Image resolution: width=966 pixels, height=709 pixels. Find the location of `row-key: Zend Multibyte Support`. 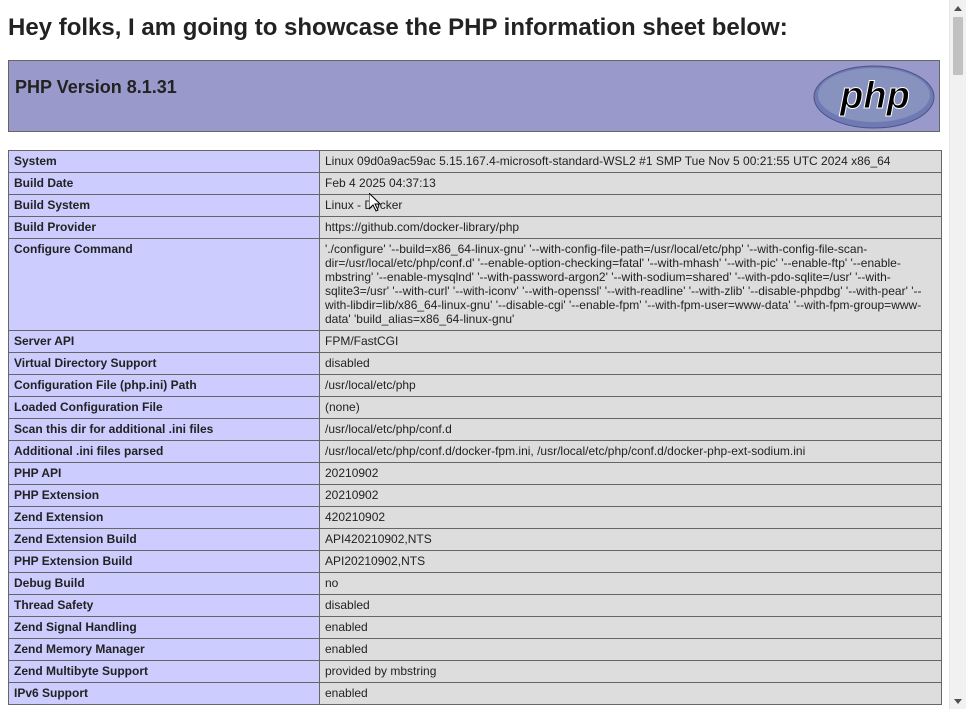

row-key: Zend Multibyte Support is located at coordinates (164, 671).